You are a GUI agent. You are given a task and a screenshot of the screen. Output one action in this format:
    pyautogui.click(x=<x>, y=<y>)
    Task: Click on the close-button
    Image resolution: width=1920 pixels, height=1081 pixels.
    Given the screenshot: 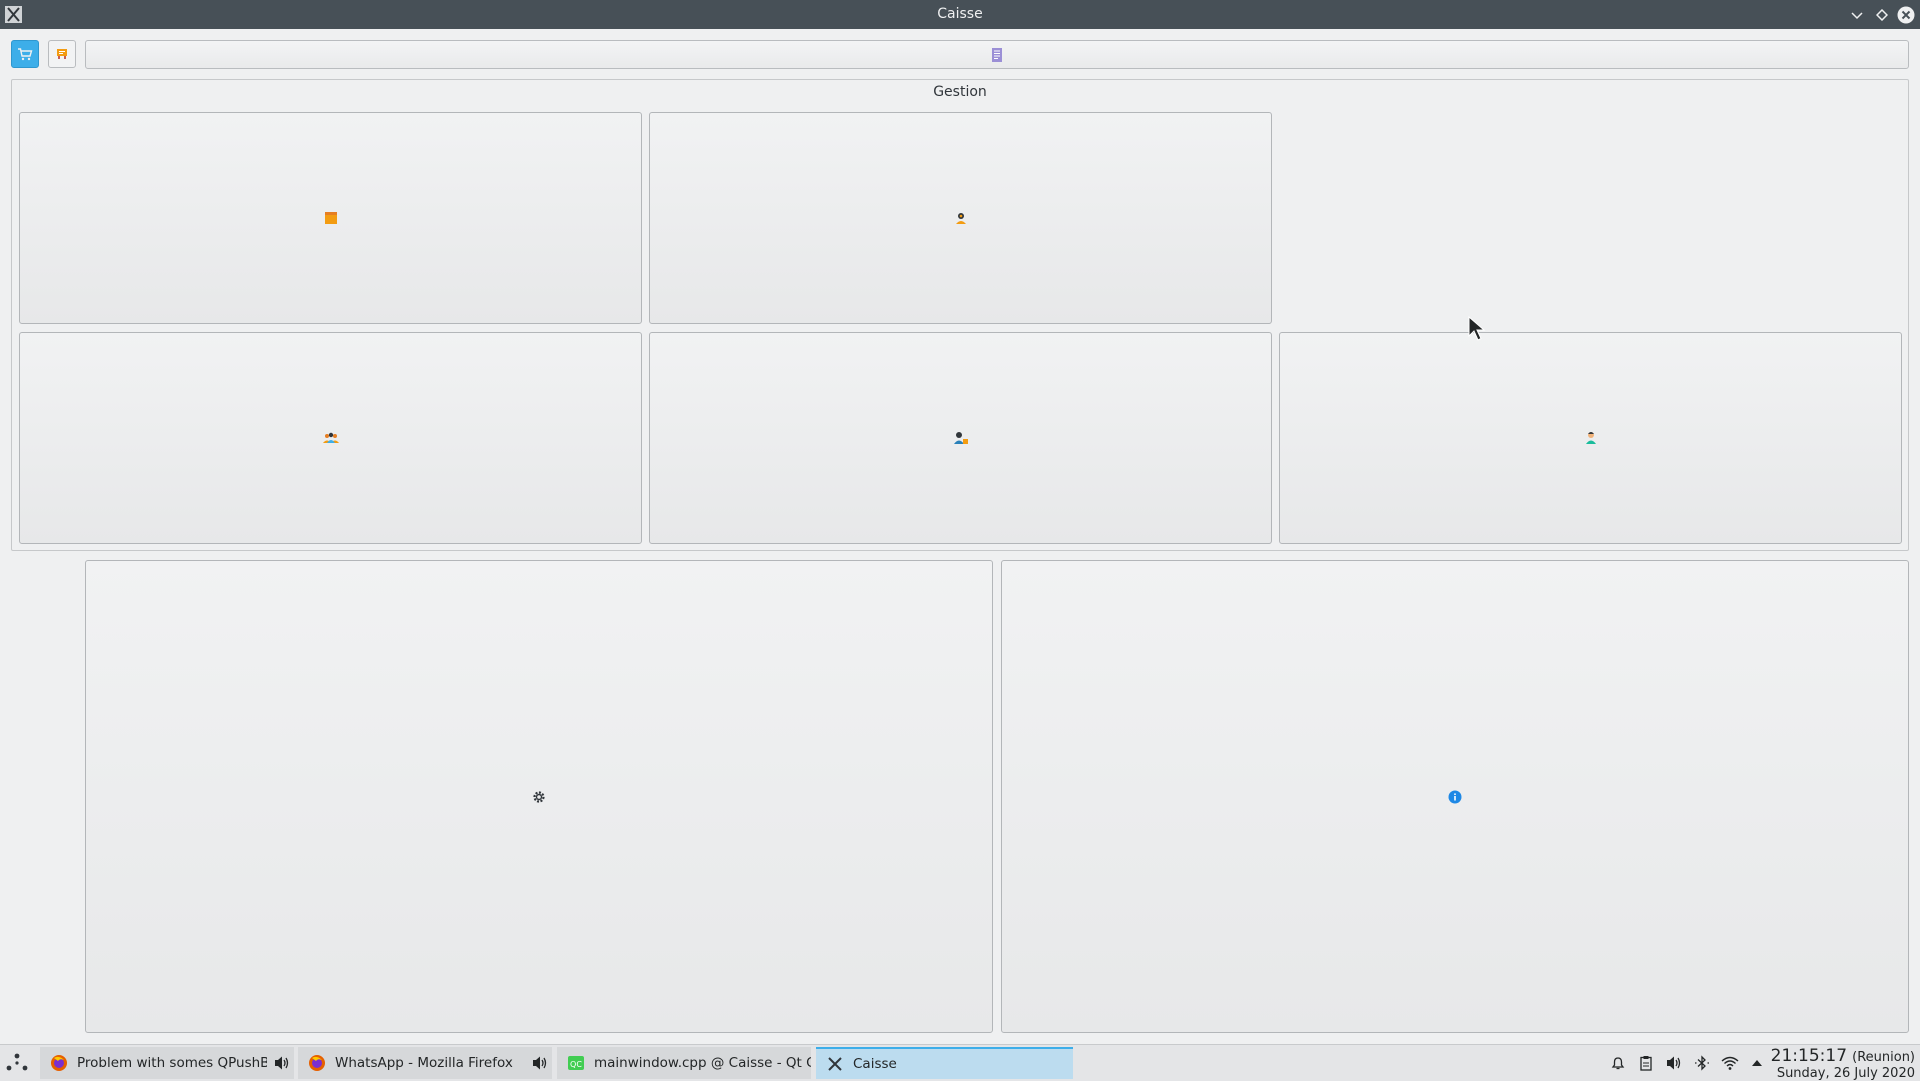 What is the action you would take?
    pyautogui.click(x=1905, y=14)
    